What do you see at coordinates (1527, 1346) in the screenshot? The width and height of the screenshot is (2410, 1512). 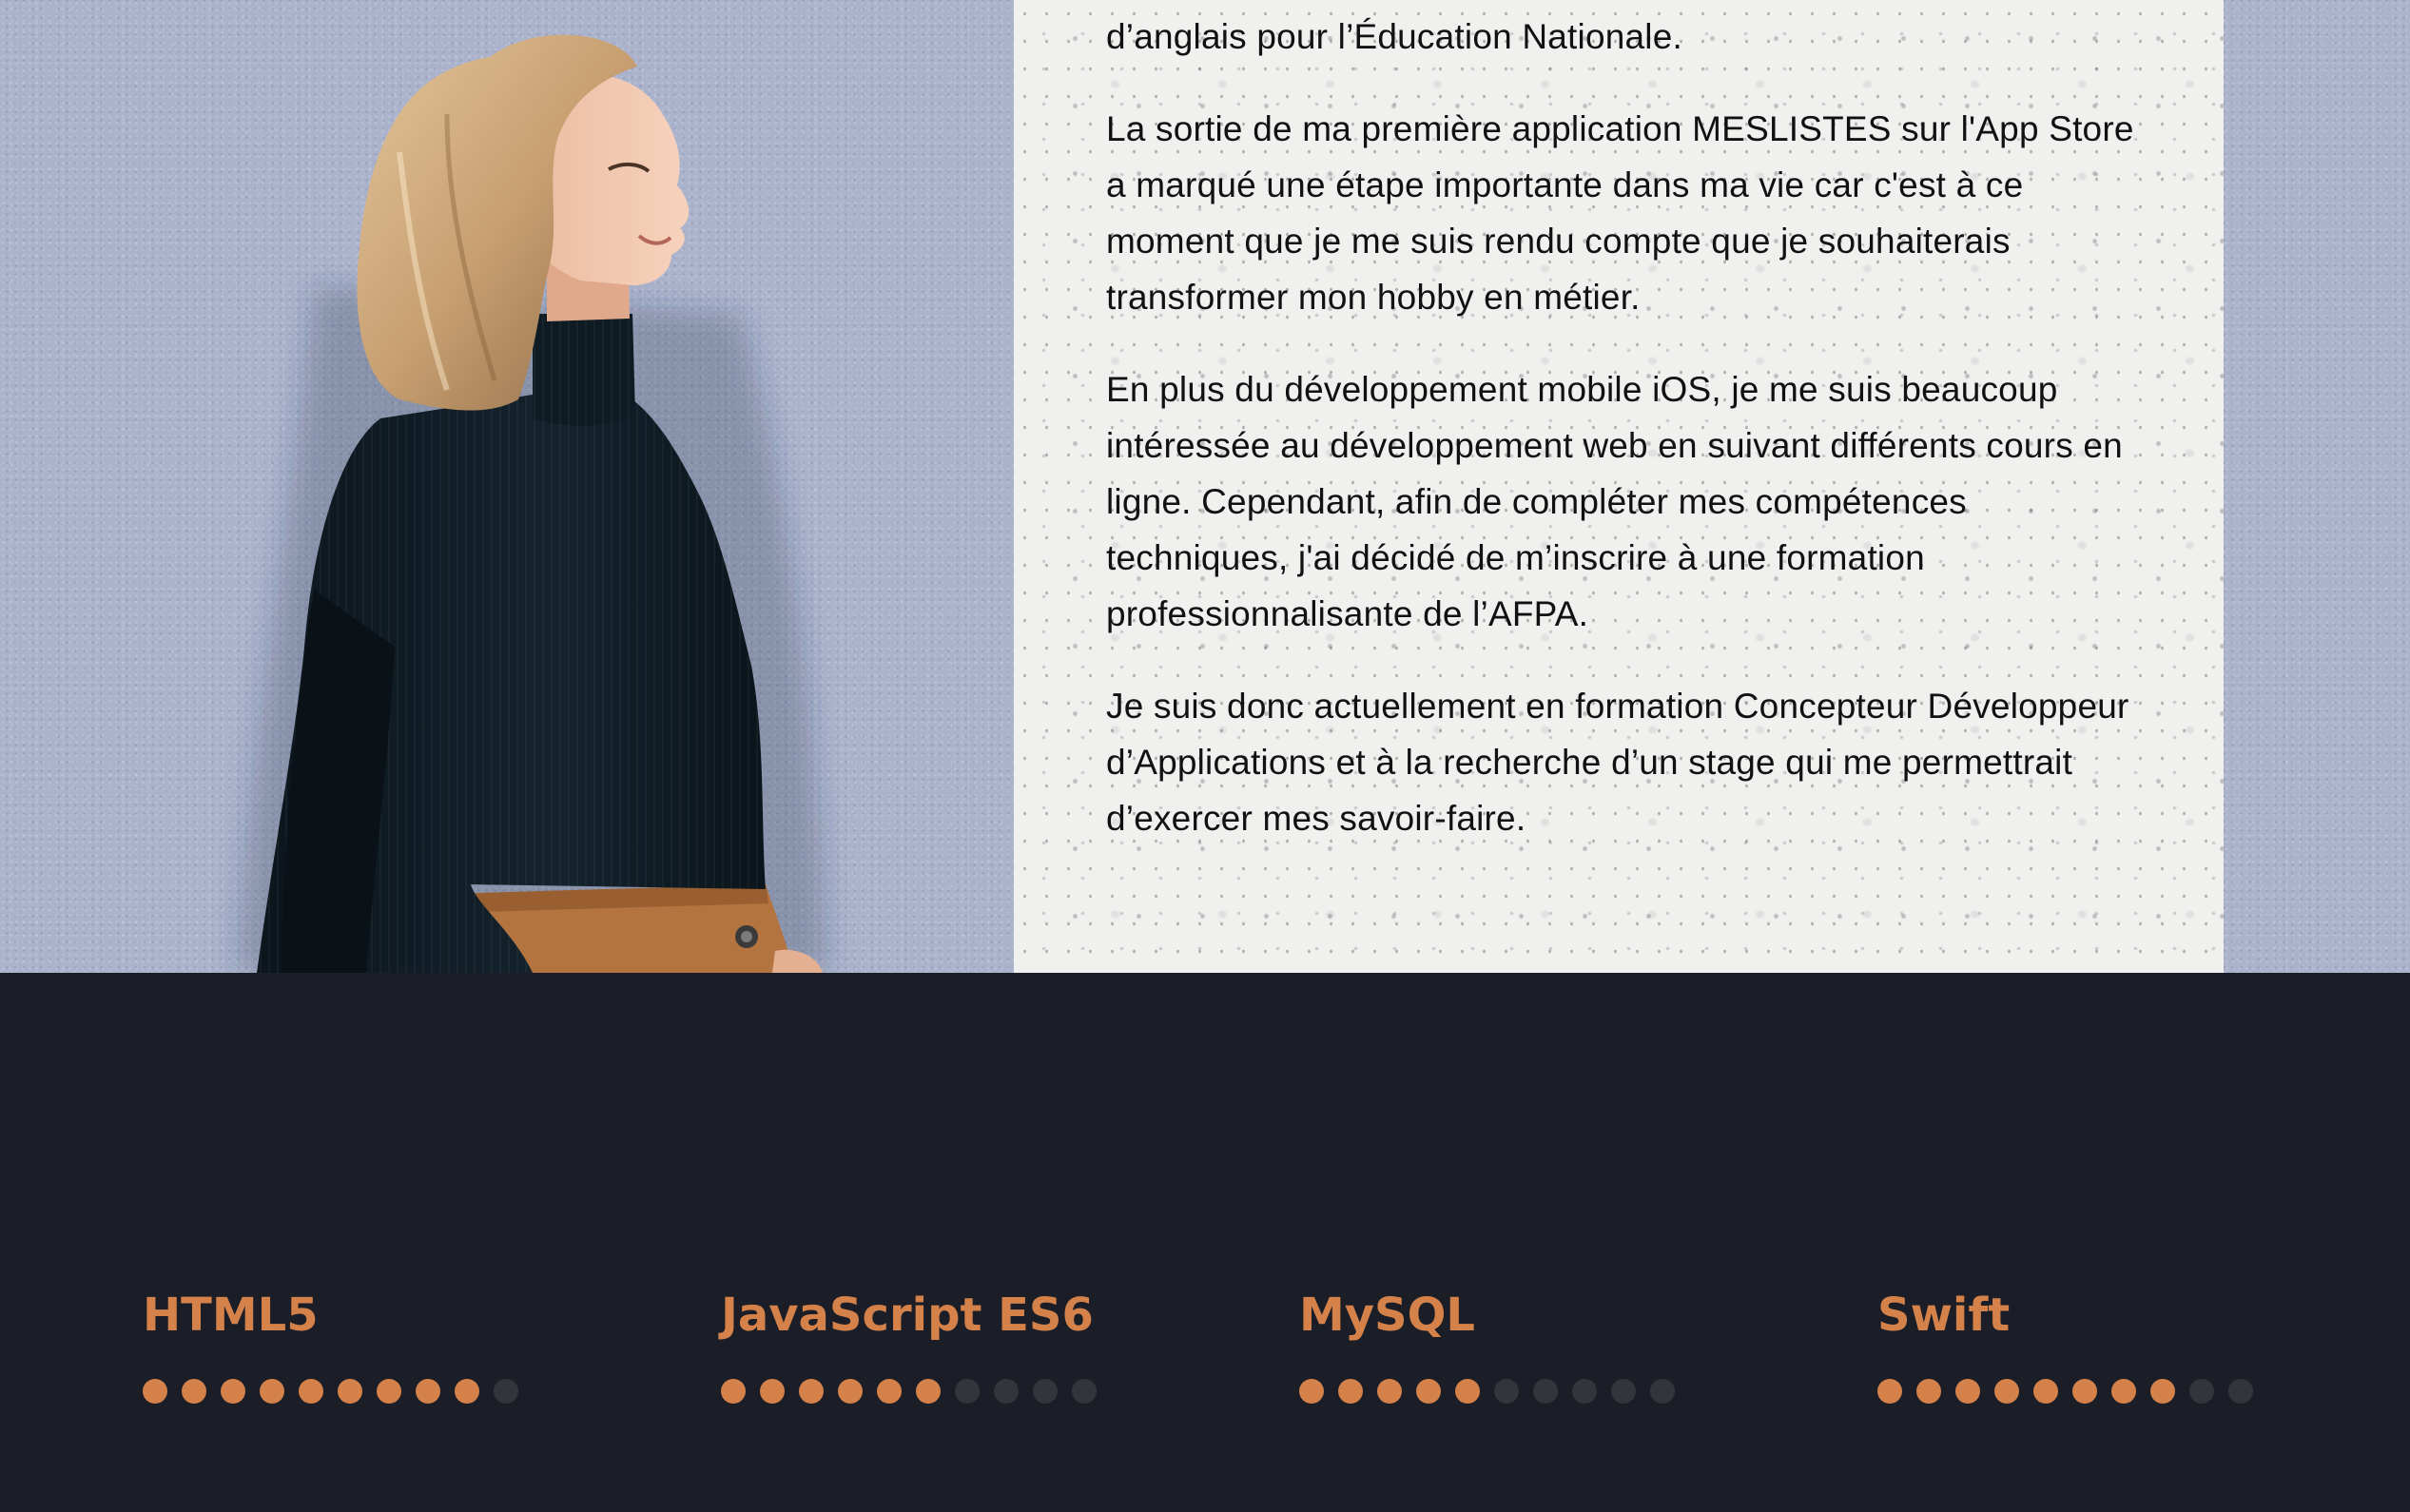 I see `skill-mysql: MySQL` at bounding box center [1527, 1346].